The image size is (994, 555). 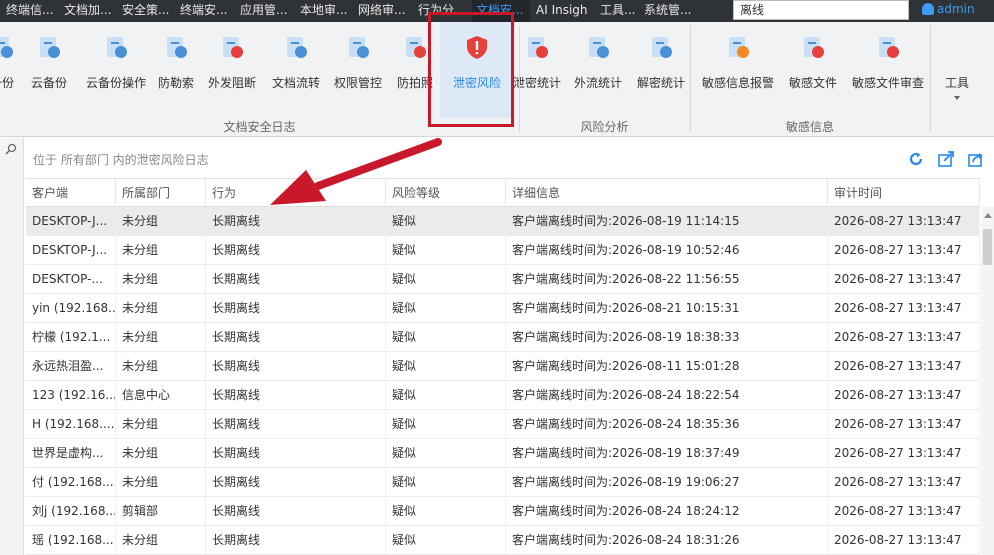 What do you see at coordinates (416, 47) in the screenshot?
I see `anti-photo-icon` at bounding box center [416, 47].